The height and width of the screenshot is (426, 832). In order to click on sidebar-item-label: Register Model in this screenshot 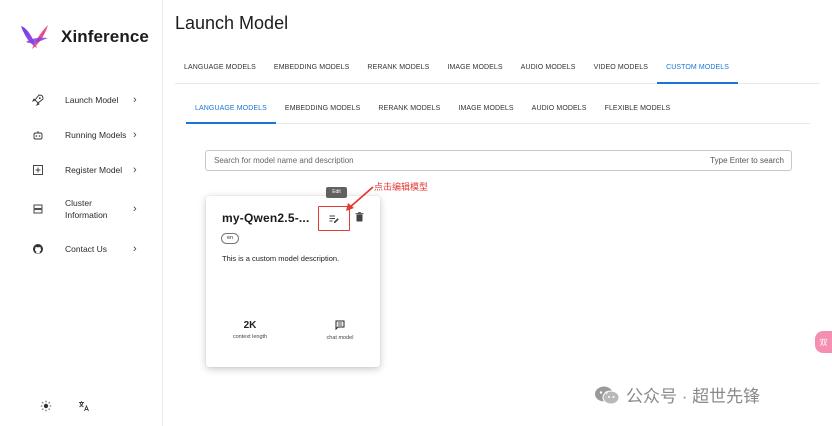, I will do `click(94, 169)`.